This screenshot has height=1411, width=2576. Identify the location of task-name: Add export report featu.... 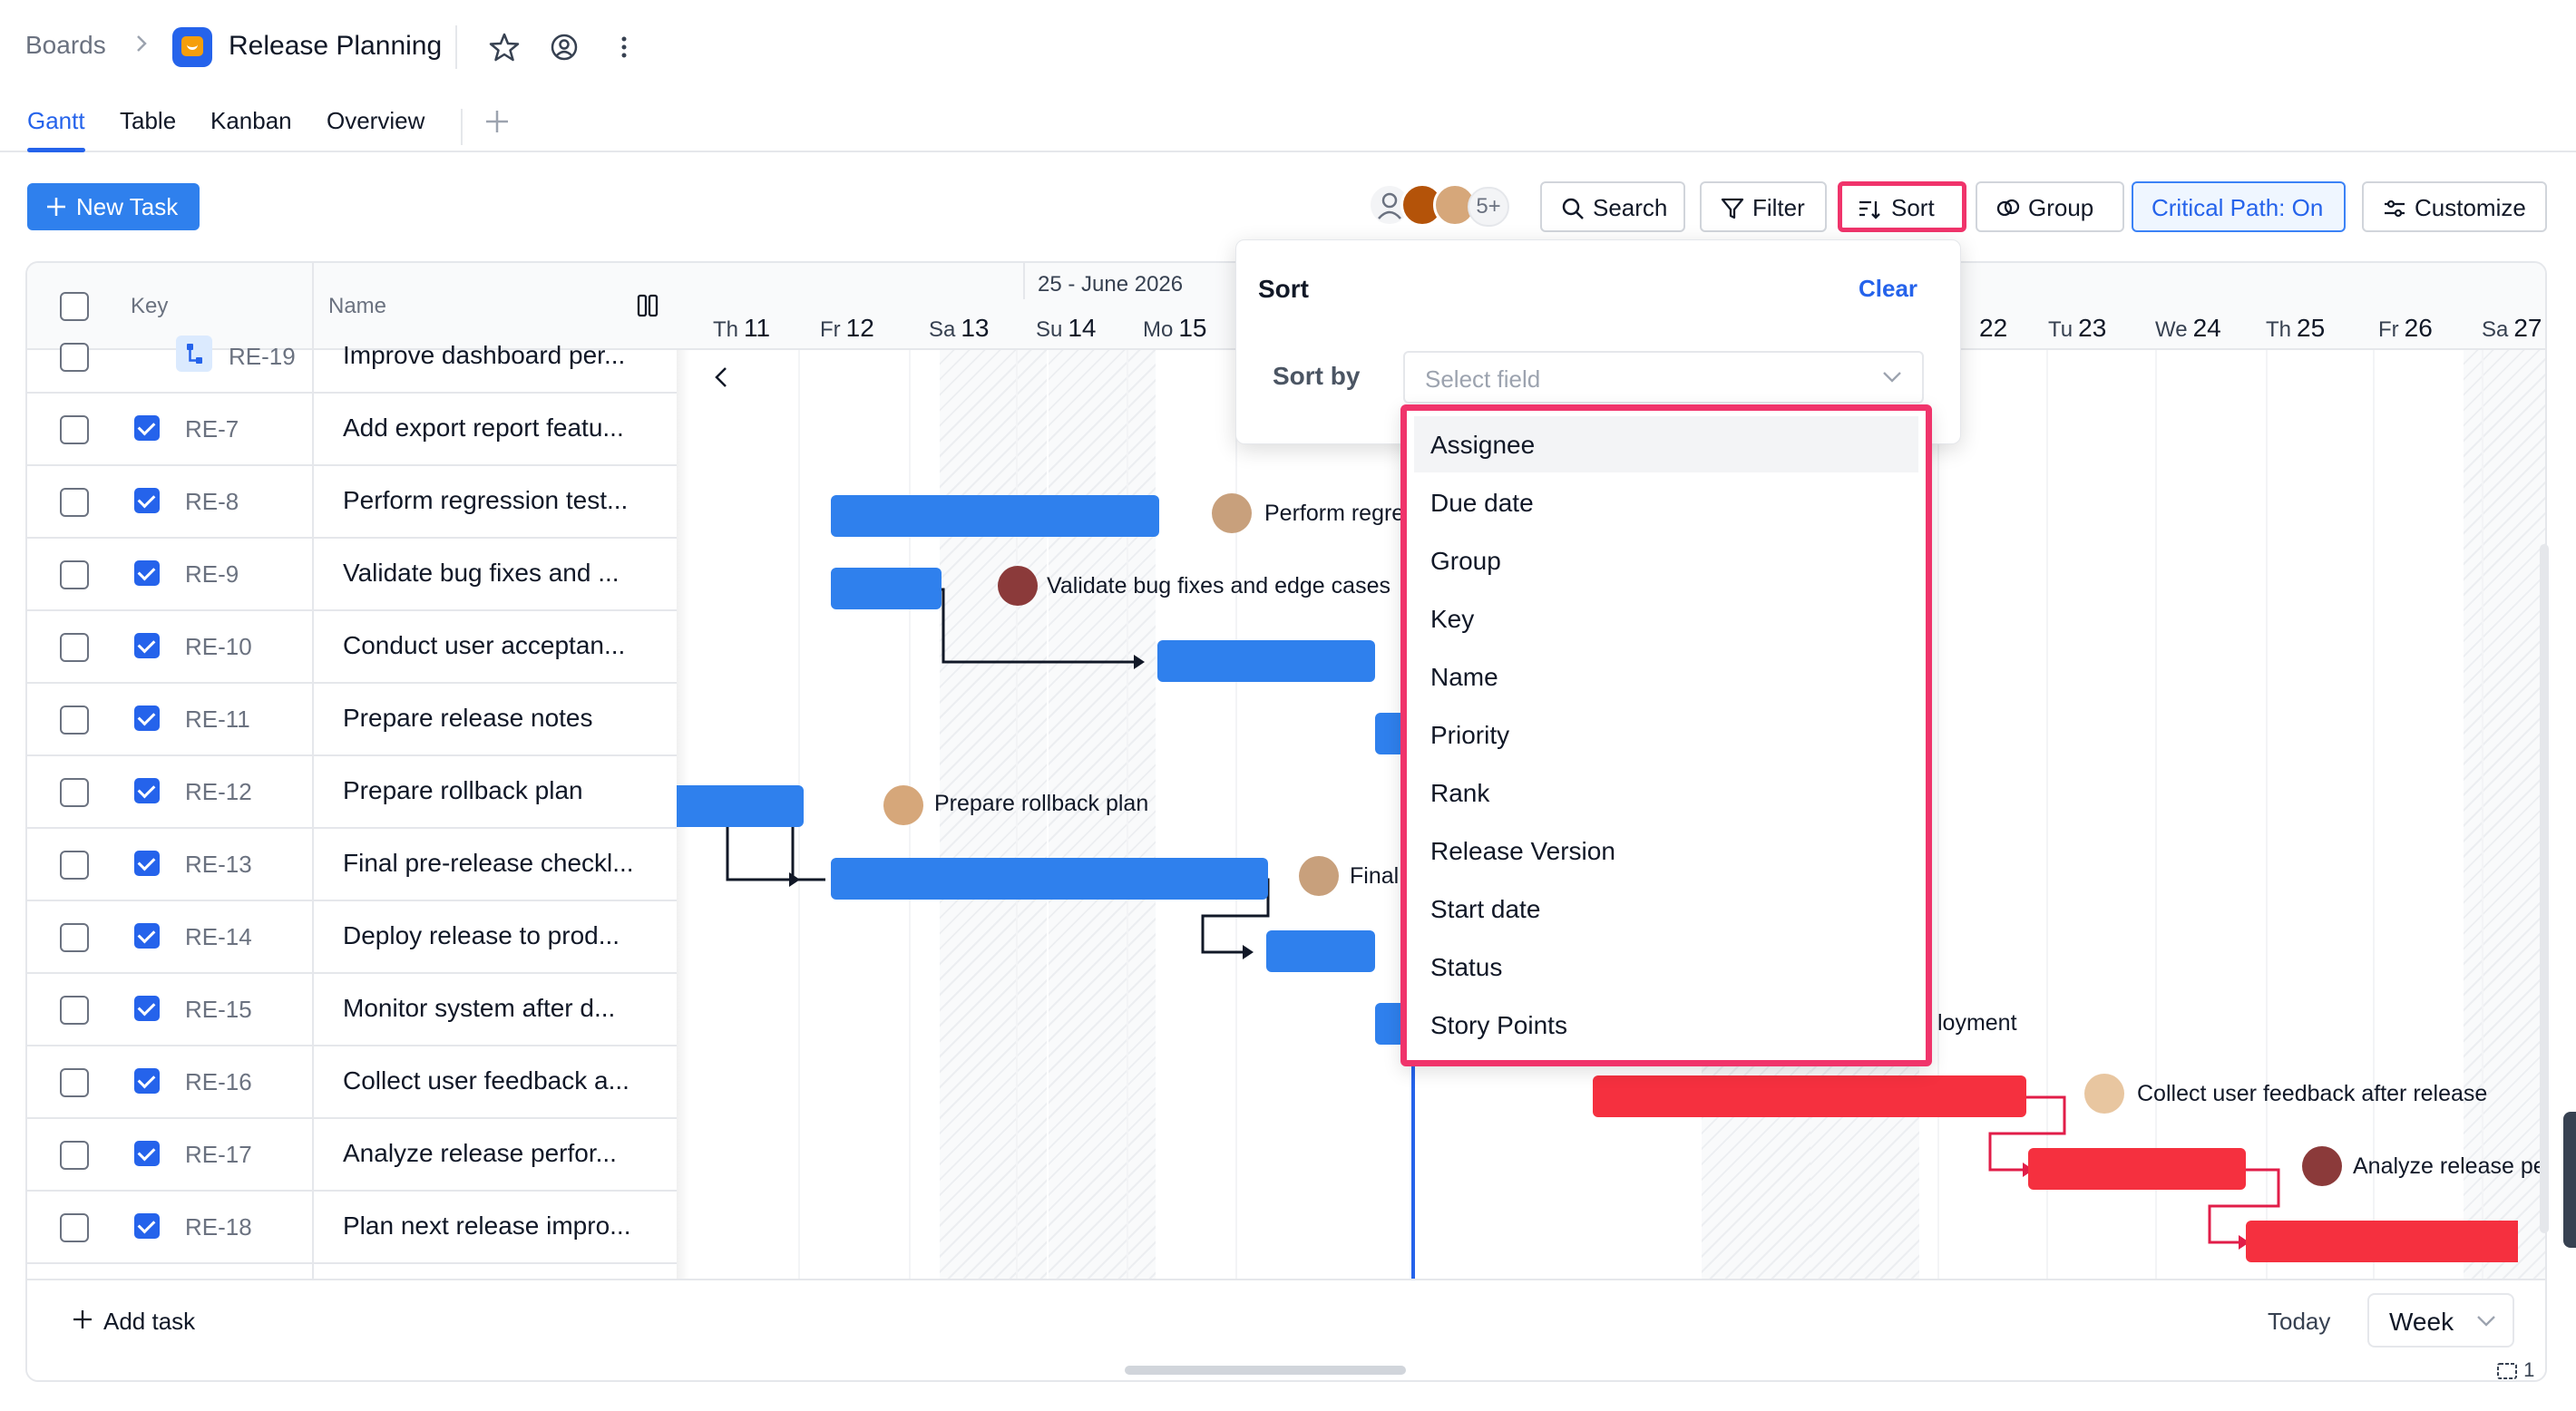
(483, 428).